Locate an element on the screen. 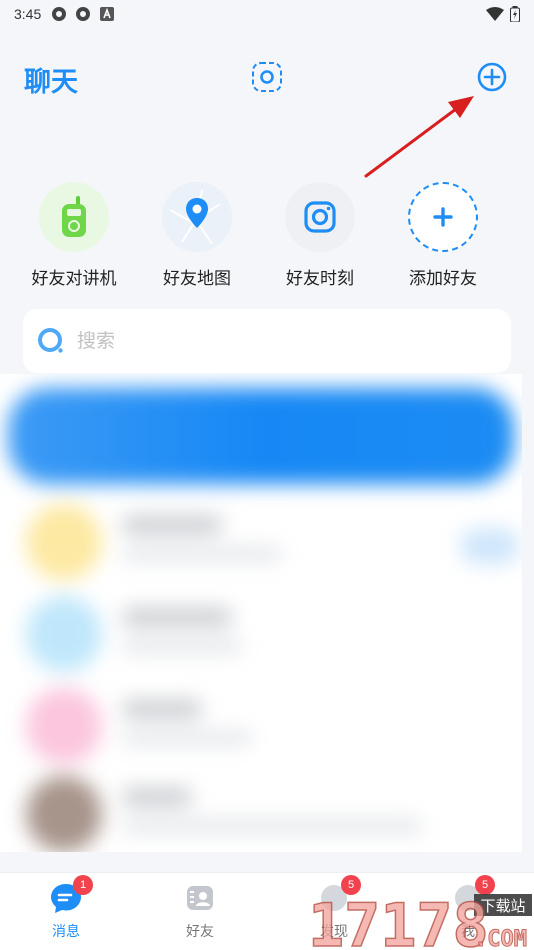 This screenshot has width=534, height=950. quick-actions: 好友对讲机 好友地图 好友时刻 添加好友 is located at coordinates (267, 237).